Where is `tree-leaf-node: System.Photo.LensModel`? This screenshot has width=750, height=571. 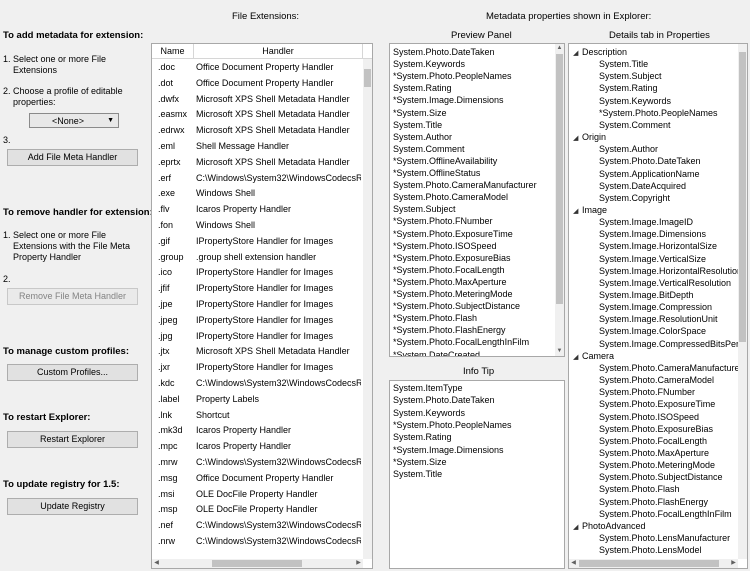
tree-leaf-node: System.Photo.LensModel is located at coordinates (650, 550).